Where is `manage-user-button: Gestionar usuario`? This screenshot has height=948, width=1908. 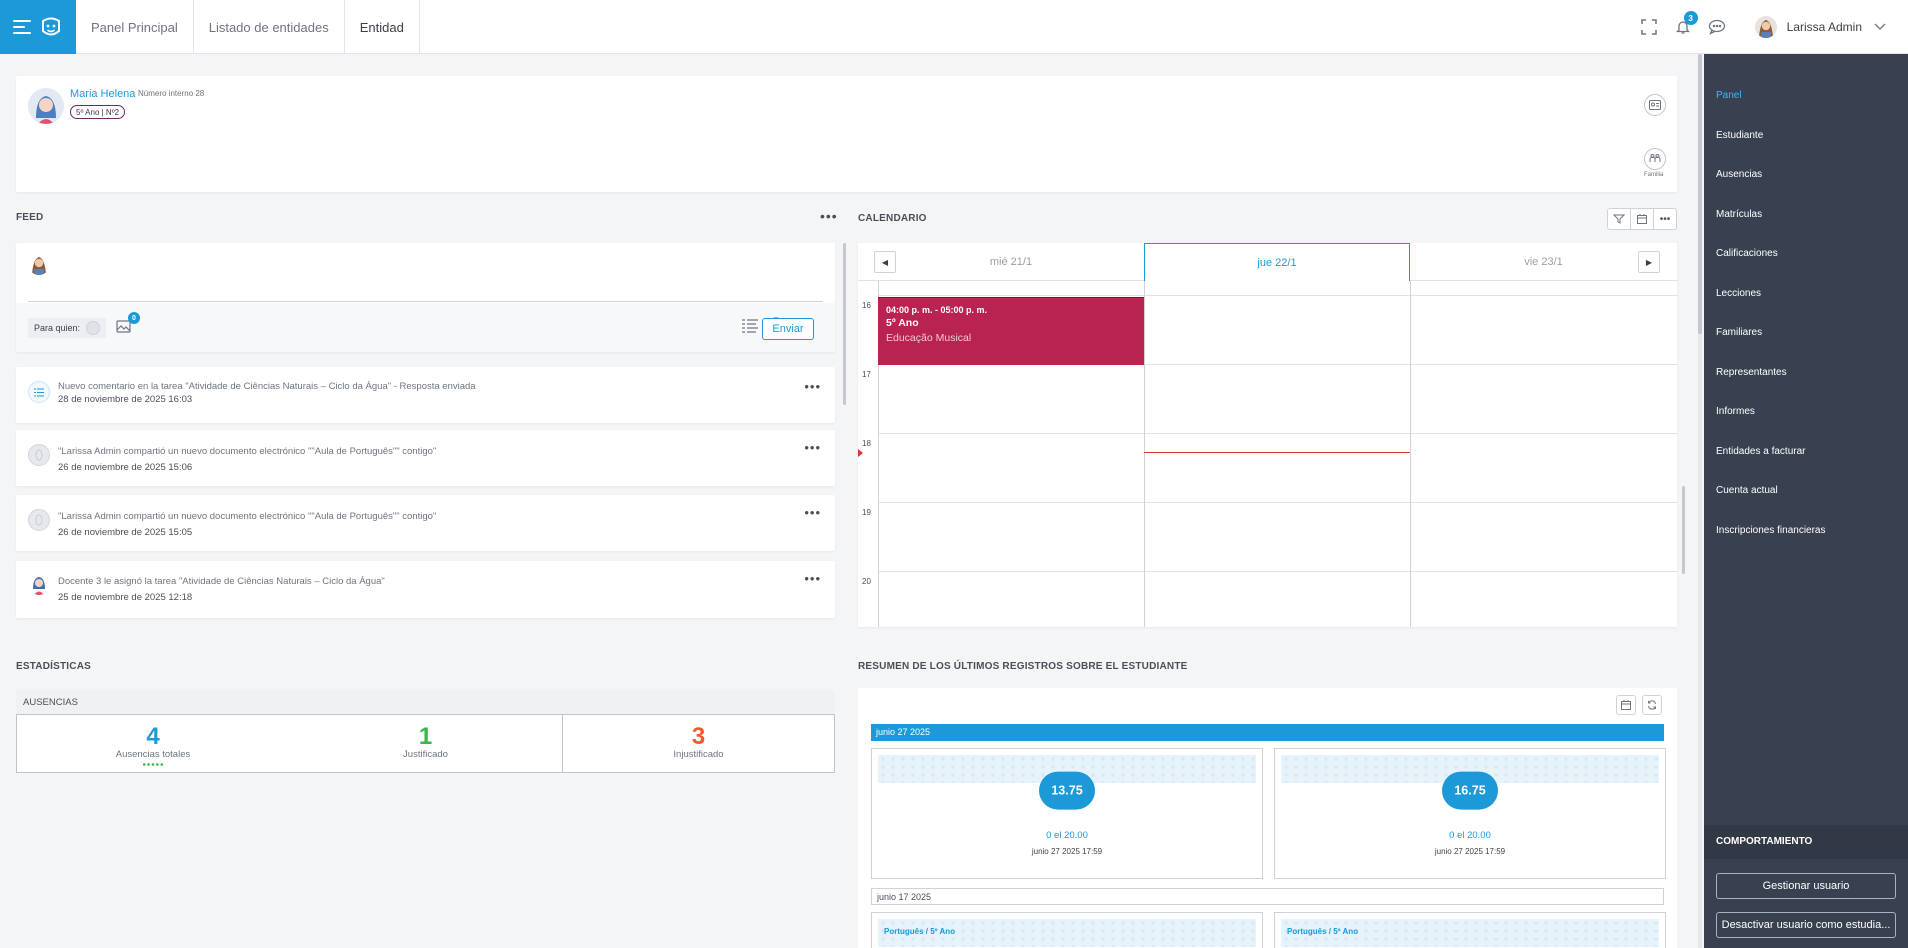 manage-user-button: Gestionar usuario is located at coordinates (1806, 886).